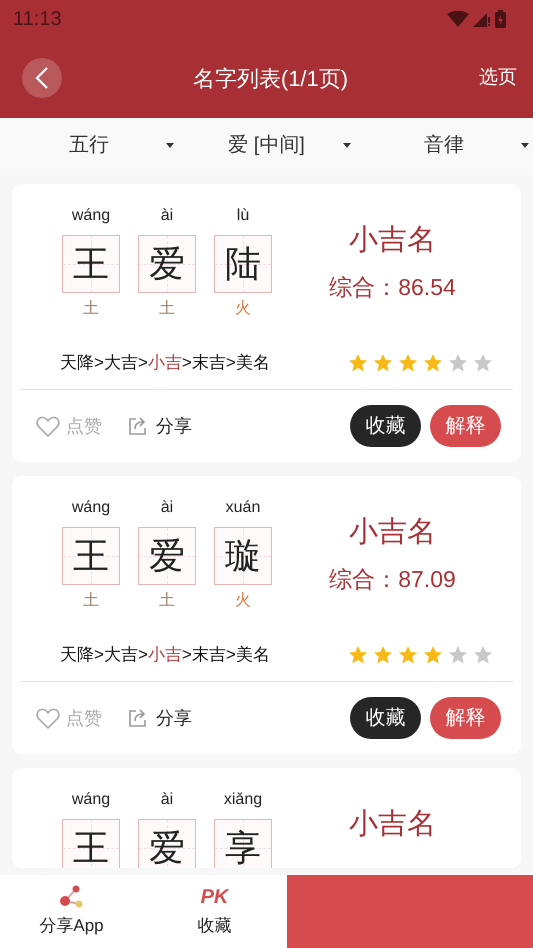 The height and width of the screenshot is (948, 533). I want to click on name-character: 享, so click(243, 848).